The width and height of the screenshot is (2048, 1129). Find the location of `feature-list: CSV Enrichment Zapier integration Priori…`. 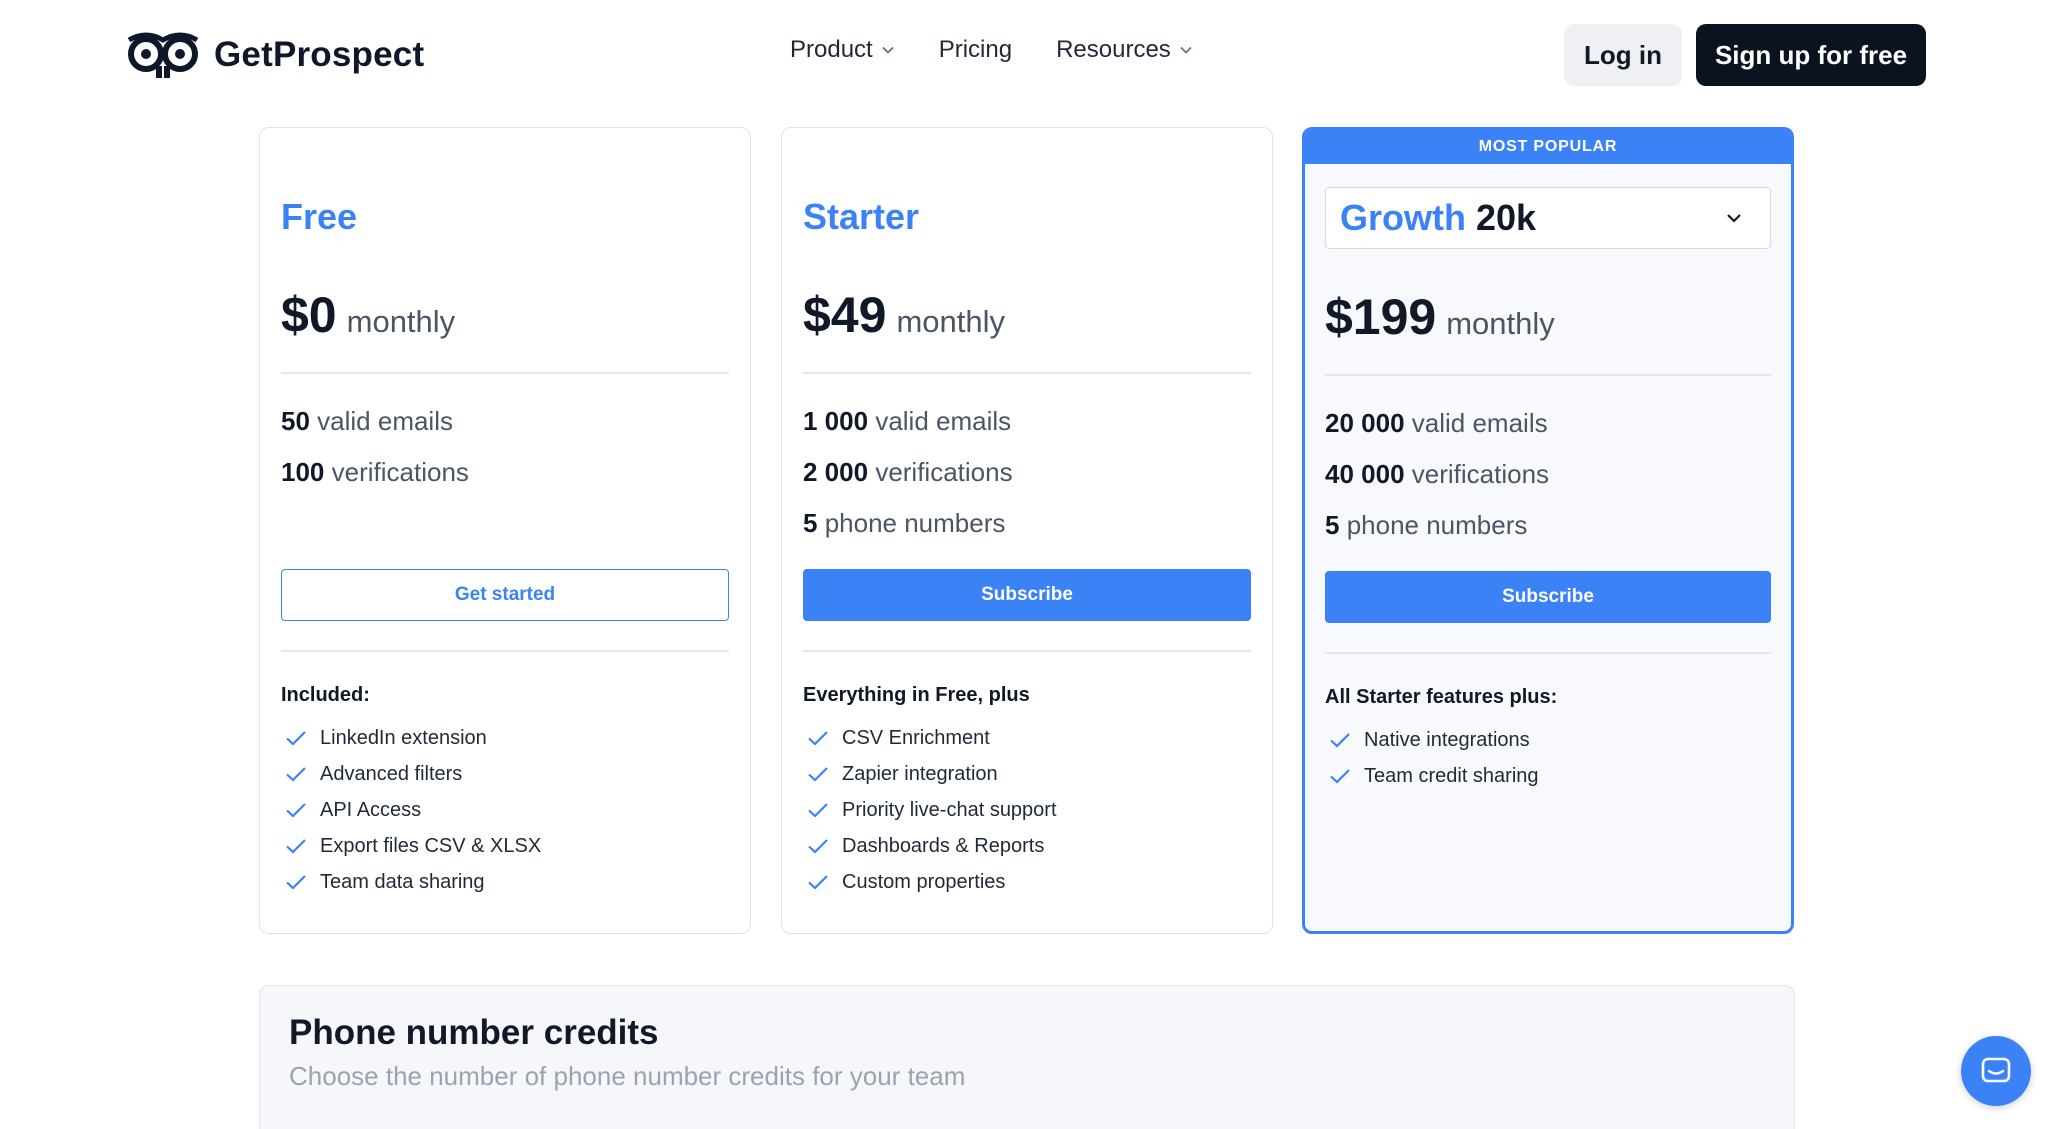

feature-list: CSV Enrichment Zapier integration Priori… is located at coordinates (930, 810).